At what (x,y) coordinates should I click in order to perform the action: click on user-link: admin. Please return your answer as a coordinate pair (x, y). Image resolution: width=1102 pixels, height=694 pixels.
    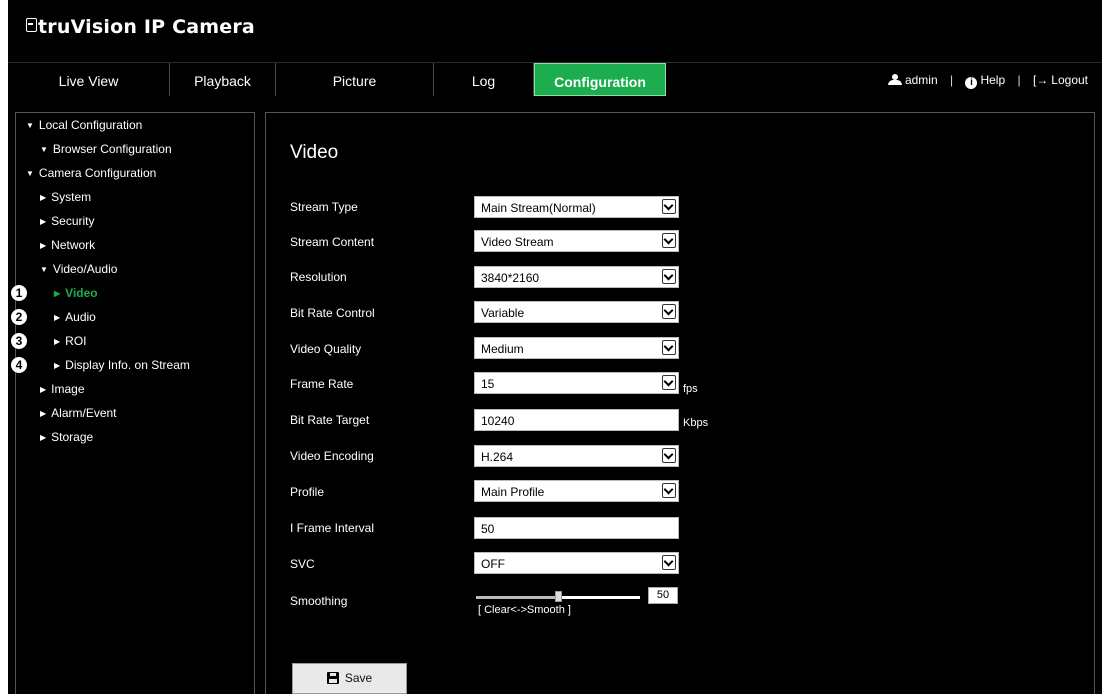
    Looking at the image, I should click on (912, 80).